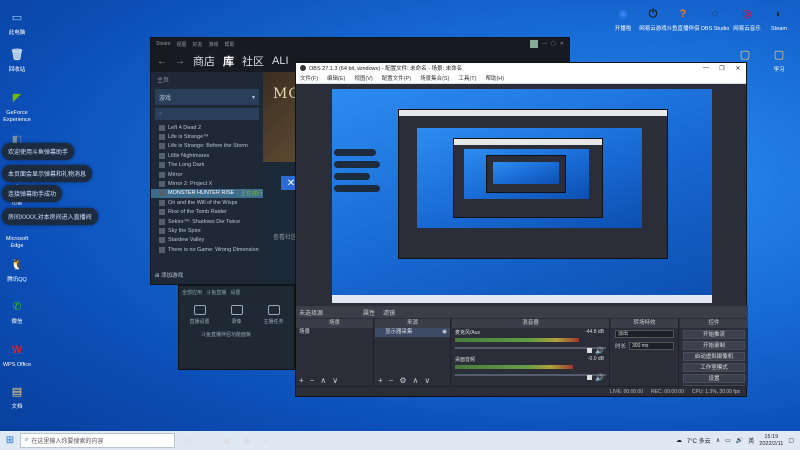 Image resolution: width=800 pixels, height=450 pixels. What do you see at coordinates (334, 332) in the screenshot?
I see `scene-item: 场景` at bounding box center [334, 332].